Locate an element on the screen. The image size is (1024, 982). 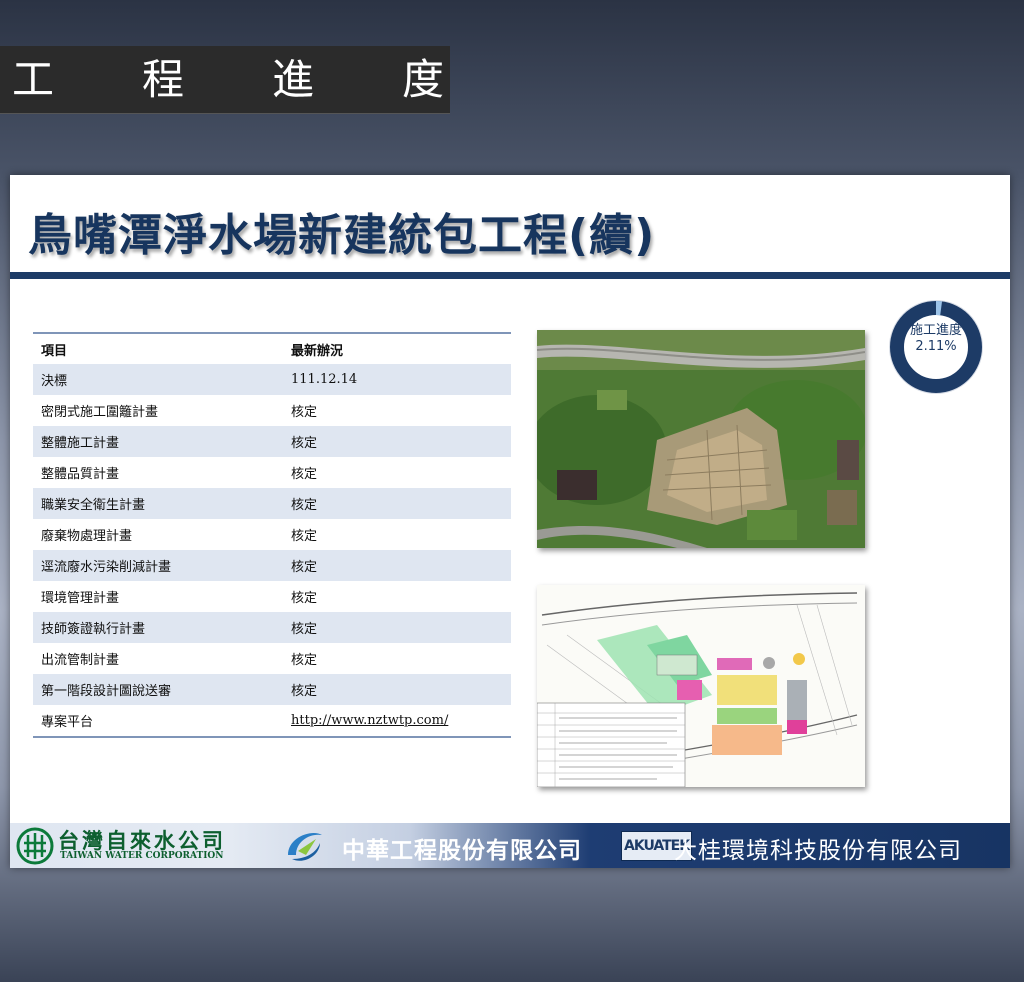
table-row: 密閉式施工圍籬計畫 核定 is located at coordinates (272, 410).